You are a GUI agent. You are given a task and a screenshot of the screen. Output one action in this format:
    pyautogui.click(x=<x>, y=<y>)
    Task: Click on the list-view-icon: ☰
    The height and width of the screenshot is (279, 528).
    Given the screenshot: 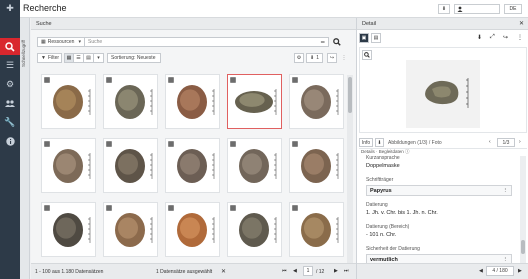 What is the action you would take?
    pyautogui.click(x=79, y=58)
    